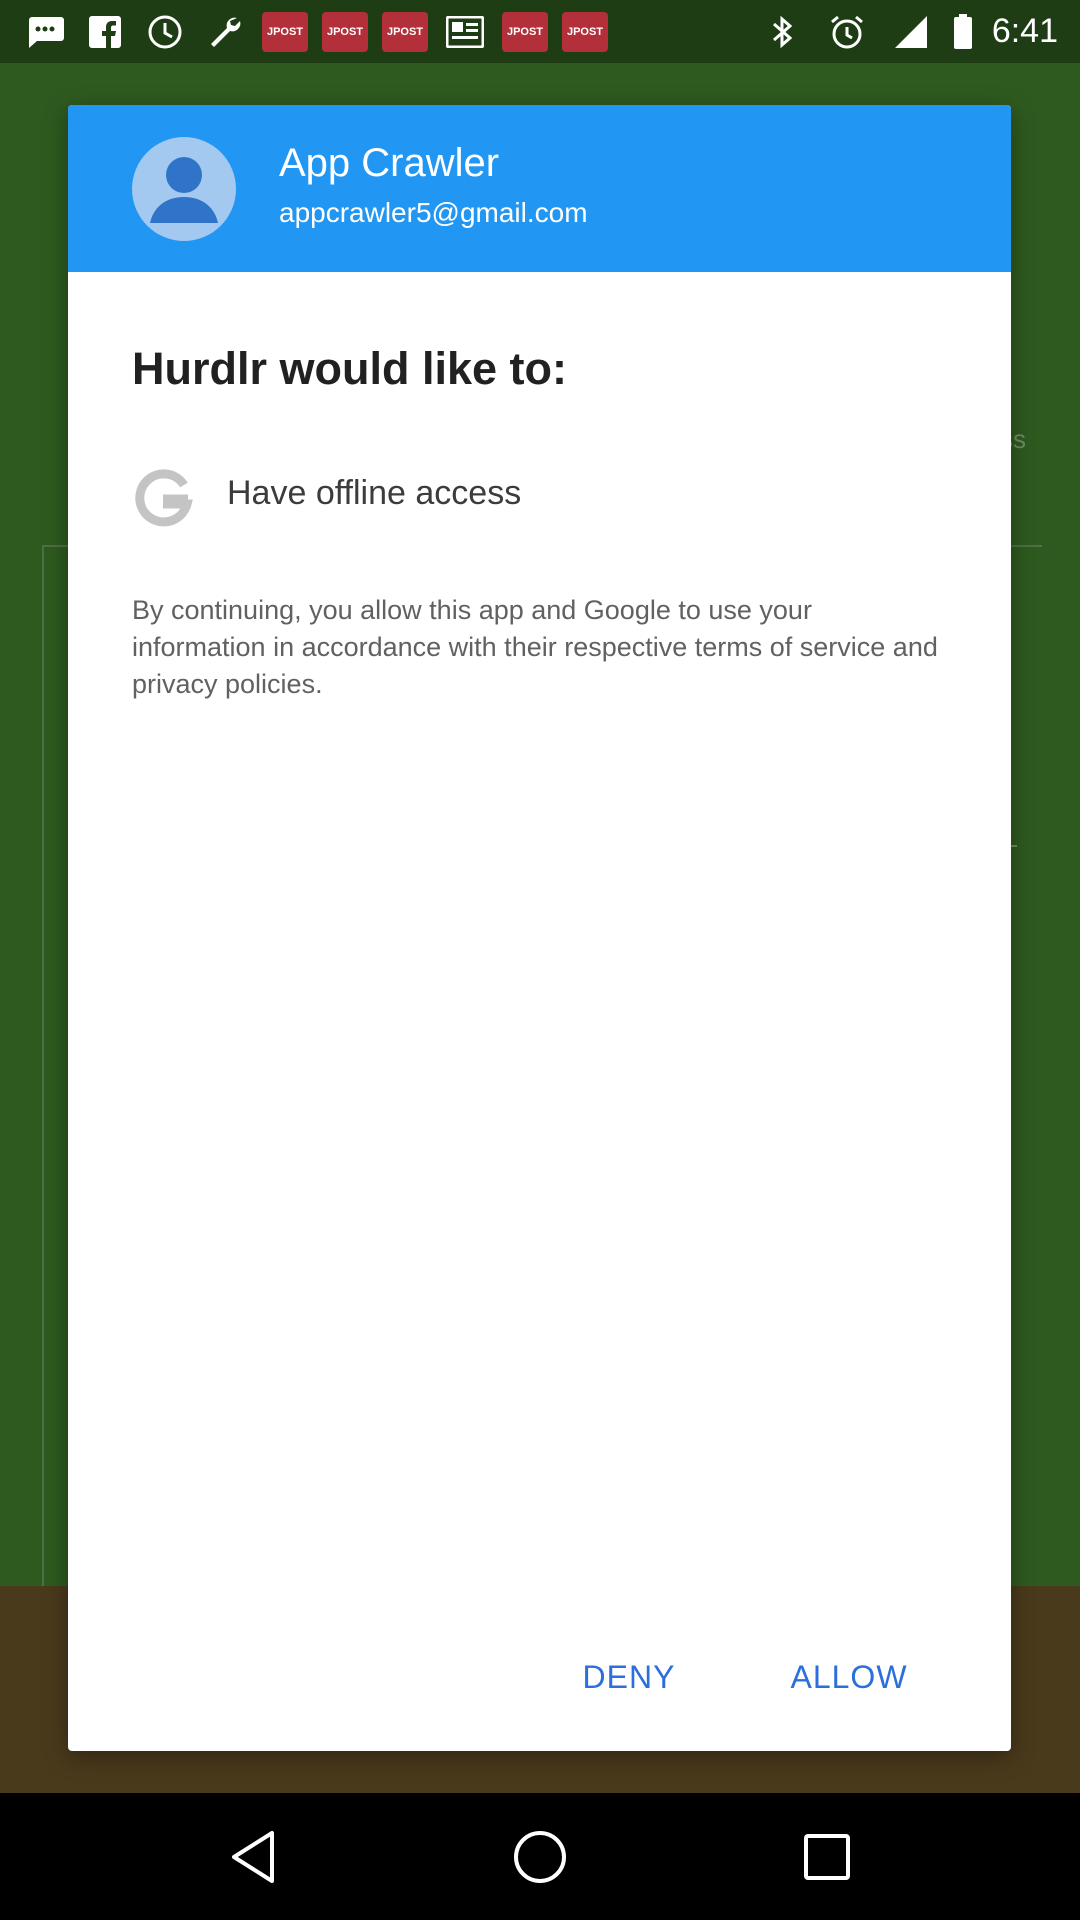 The width and height of the screenshot is (1080, 1920). I want to click on notification-icons: JPOST JPOST JPOST JPOST JPOST, so click(391, 31).